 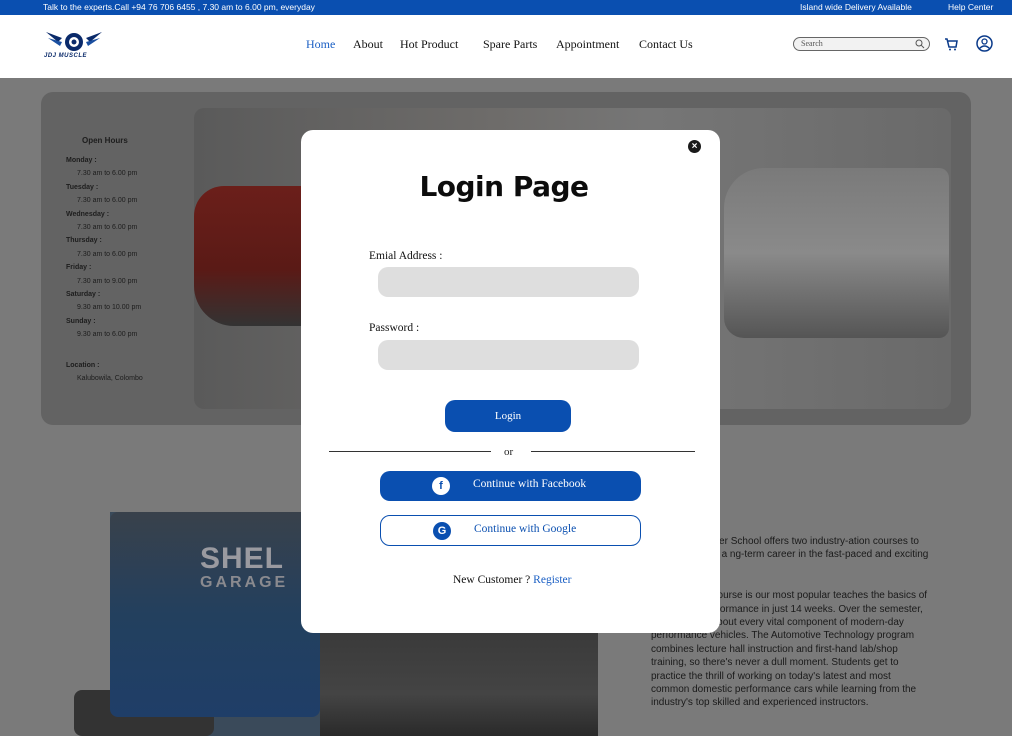 What do you see at coordinates (861, 44) in the screenshot?
I see `search-input: Search` at bounding box center [861, 44].